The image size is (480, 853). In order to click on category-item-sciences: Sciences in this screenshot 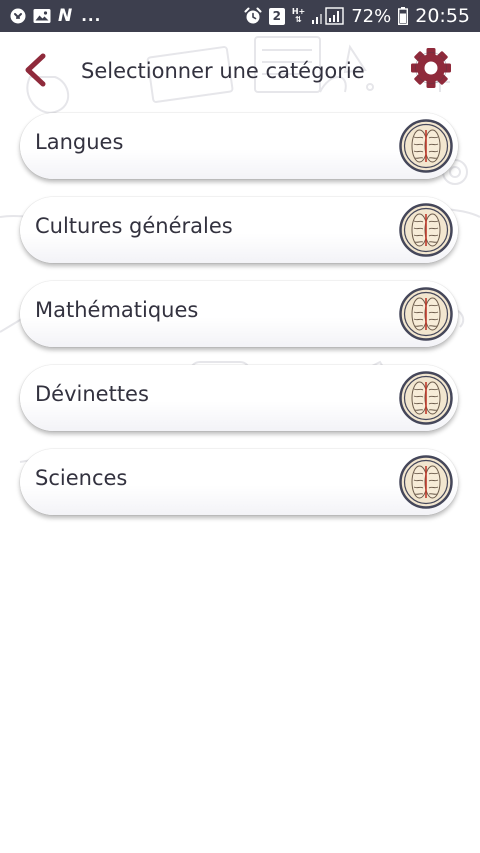, I will do `click(239, 482)`.